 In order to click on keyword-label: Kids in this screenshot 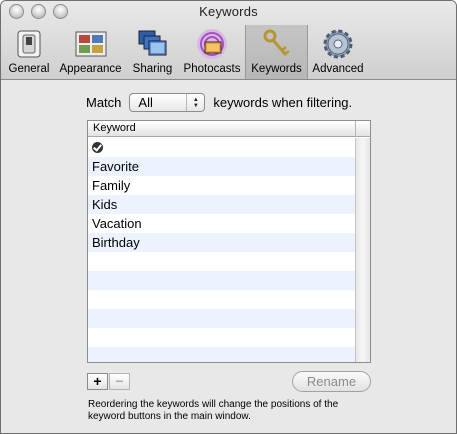, I will do `click(105, 204)`.